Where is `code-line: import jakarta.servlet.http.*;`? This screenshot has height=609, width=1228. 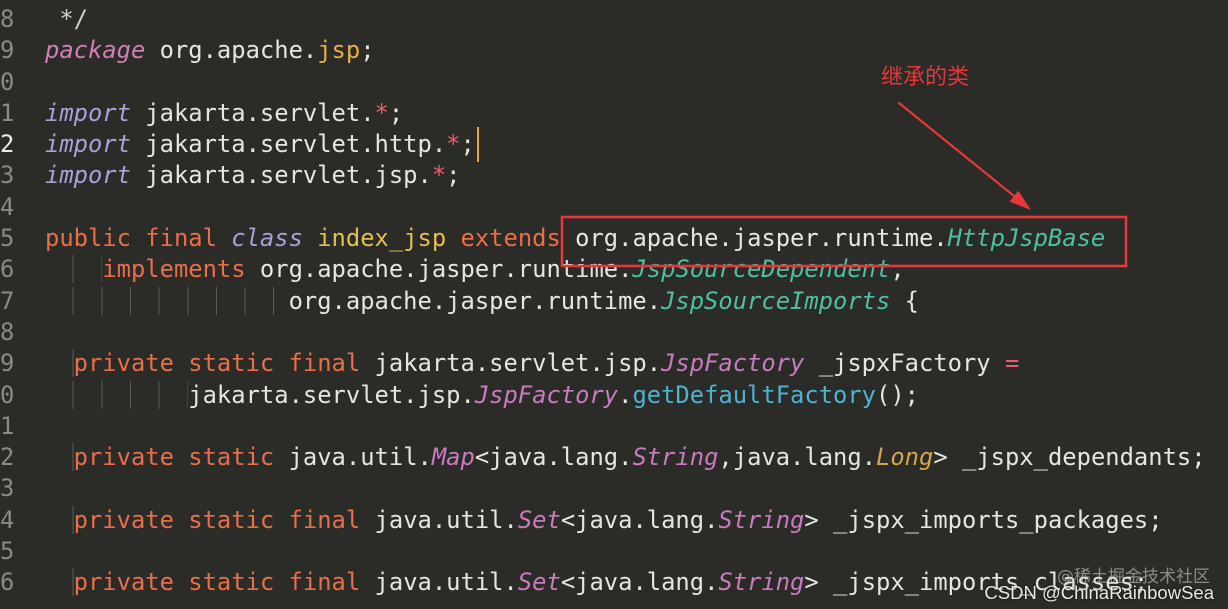 code-line: import jakarta.servlet.http.*; is located at coordinates (636, 145).